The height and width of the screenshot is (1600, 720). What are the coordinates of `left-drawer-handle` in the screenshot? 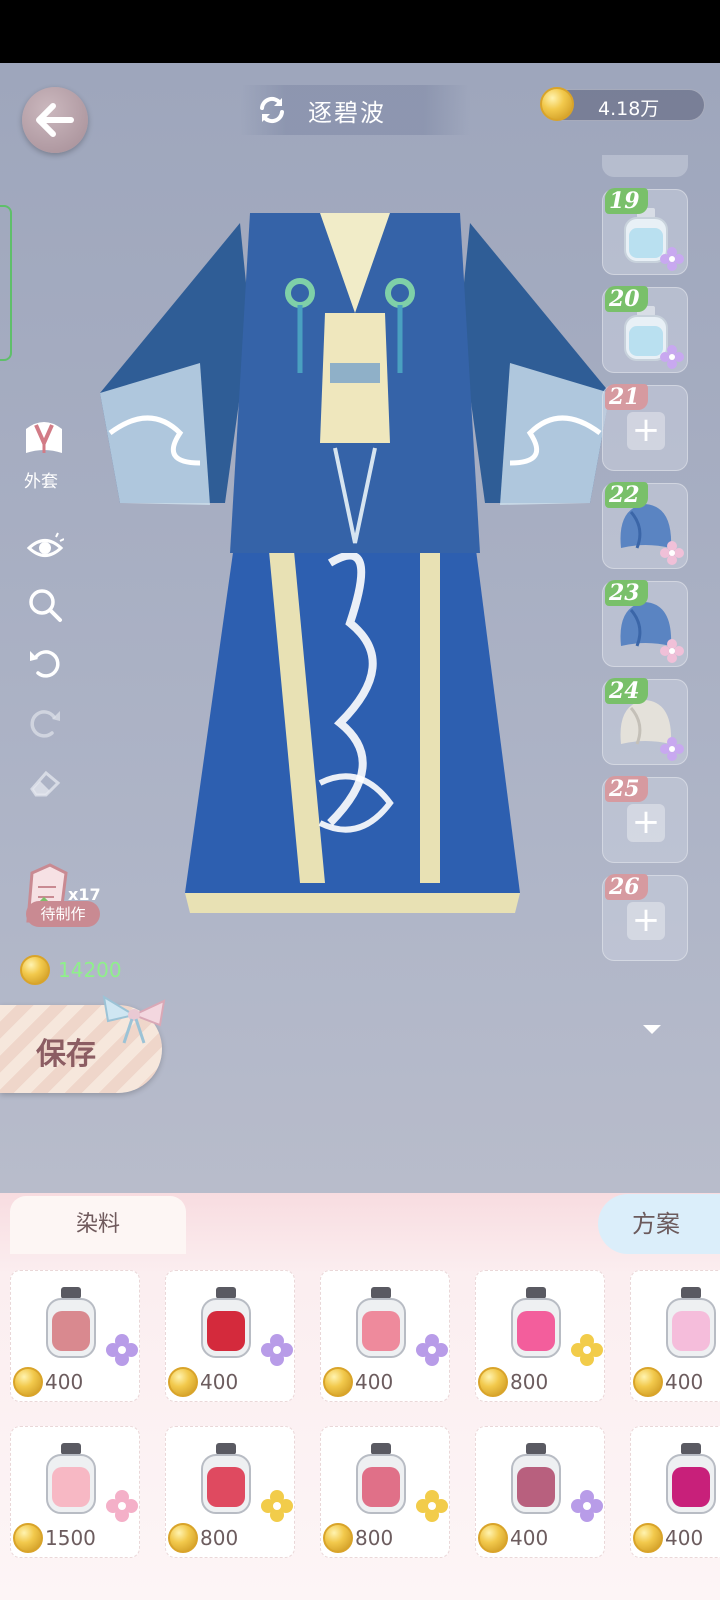 It's located at (6, 283).